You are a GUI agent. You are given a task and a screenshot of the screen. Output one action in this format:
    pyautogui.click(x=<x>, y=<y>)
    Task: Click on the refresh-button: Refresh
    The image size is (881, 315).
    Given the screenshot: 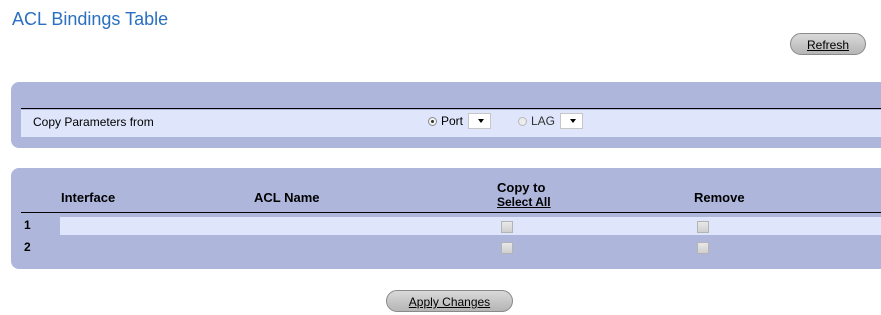 What is the action you would take?
    pyautogui.click(x=828, y=44)
    